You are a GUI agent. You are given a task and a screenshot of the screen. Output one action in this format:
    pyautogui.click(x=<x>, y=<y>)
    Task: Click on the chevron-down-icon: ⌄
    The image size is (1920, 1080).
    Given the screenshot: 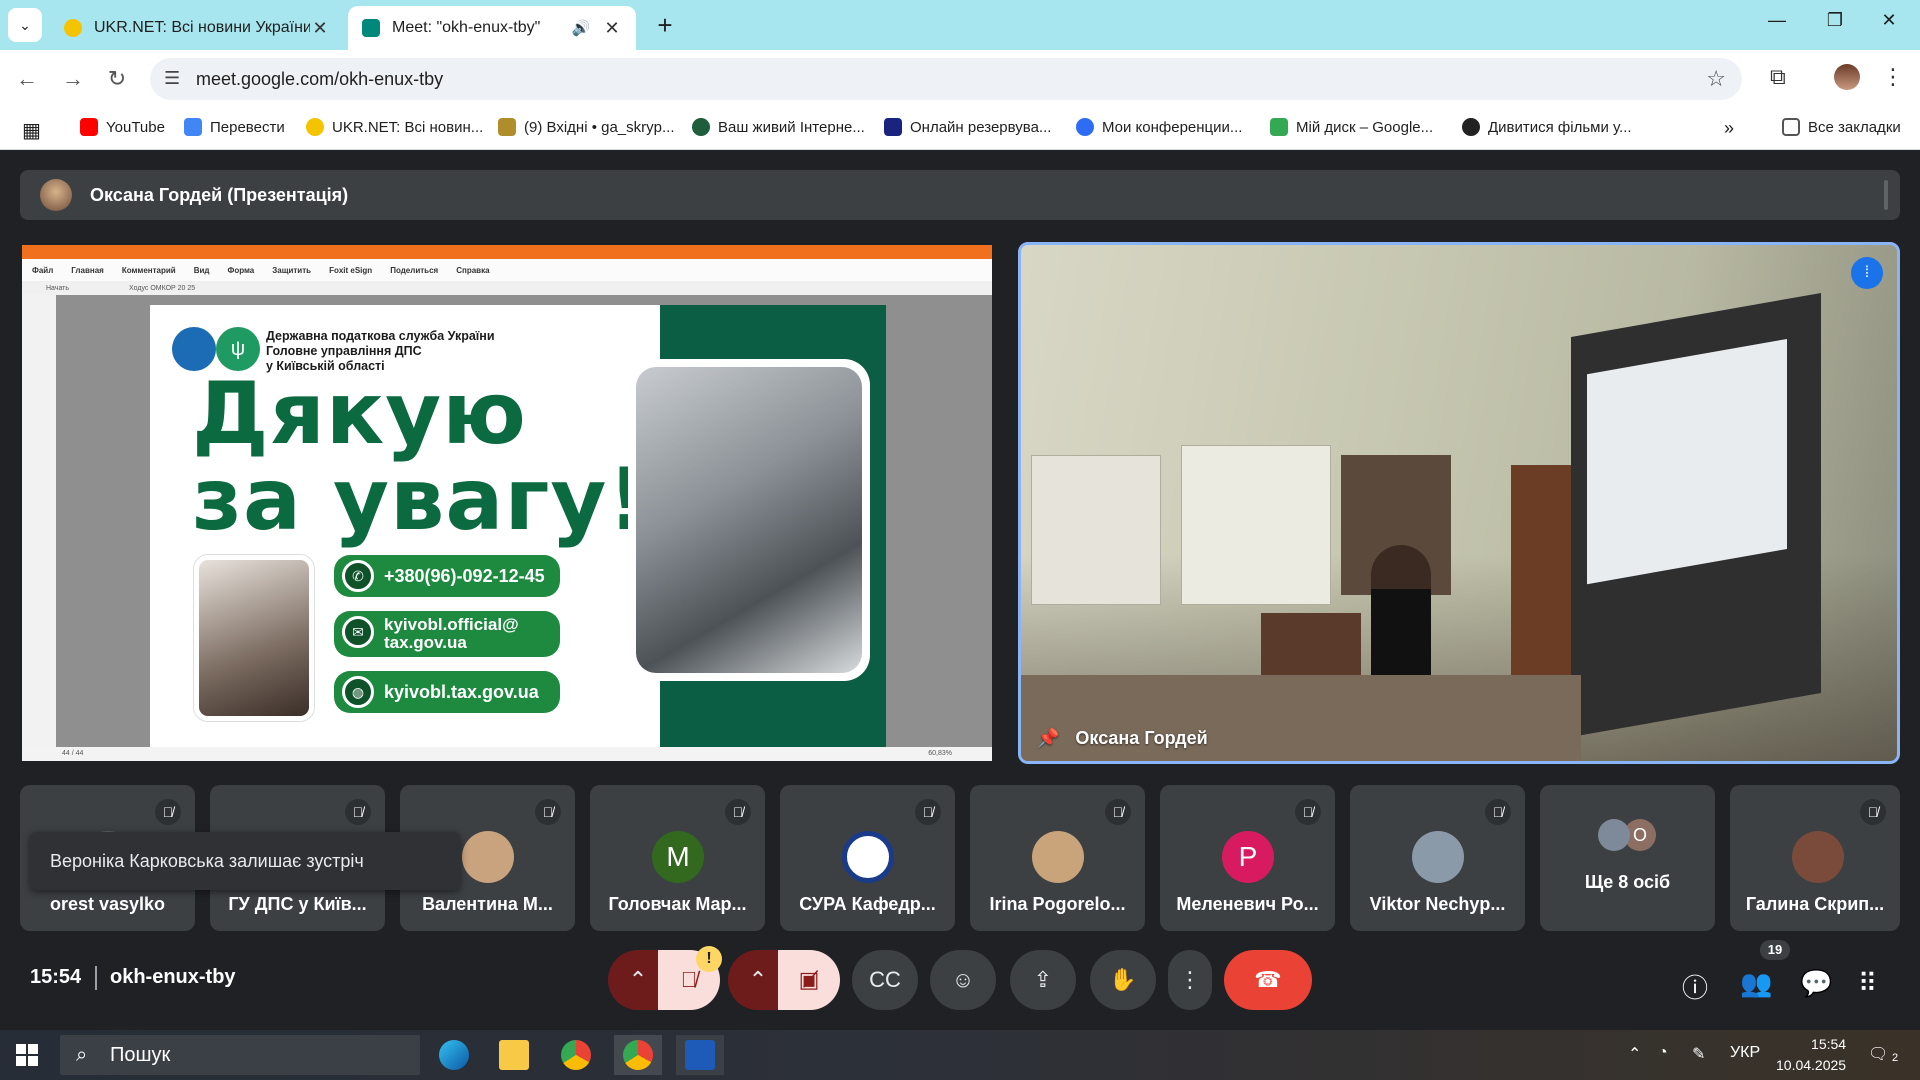 What is the action you would take?
    pyautogui.click(x=25, y=24)
    